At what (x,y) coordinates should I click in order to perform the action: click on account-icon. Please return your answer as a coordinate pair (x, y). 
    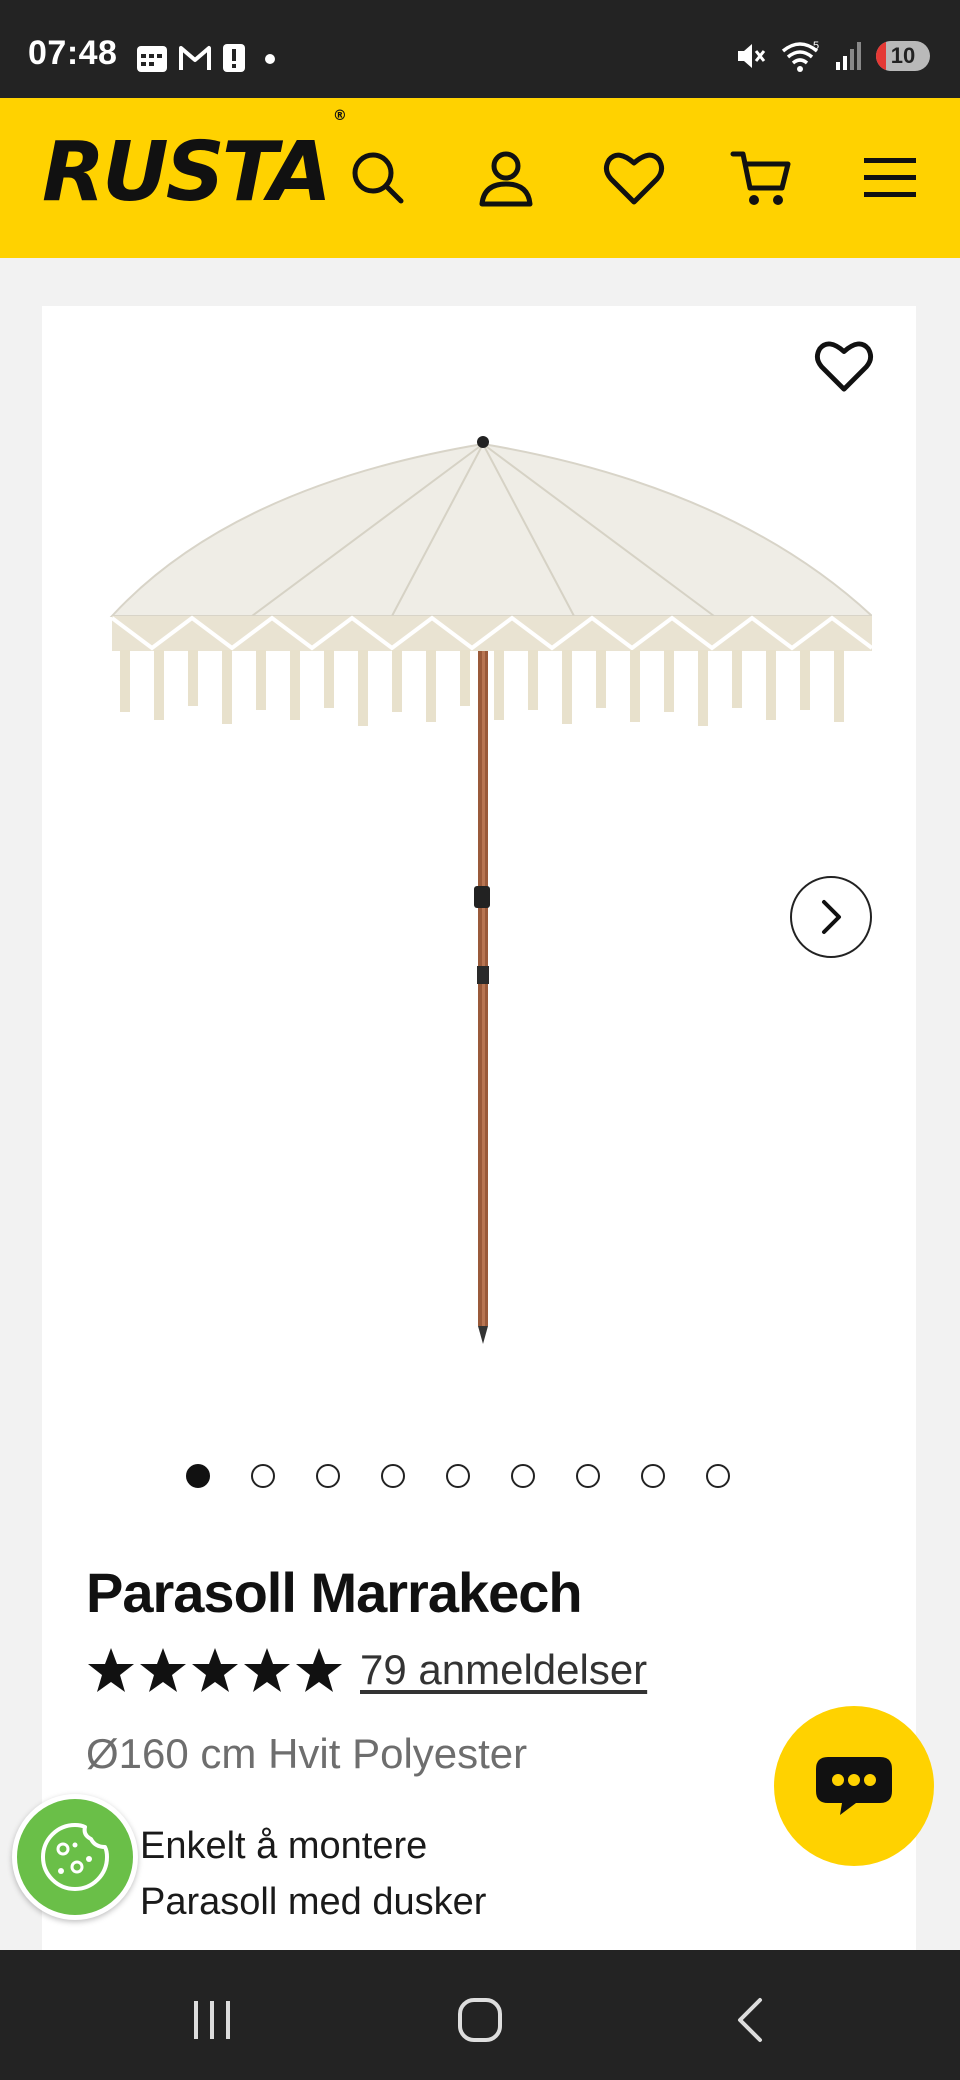
    Looking at the image, I should click on (506, 179).